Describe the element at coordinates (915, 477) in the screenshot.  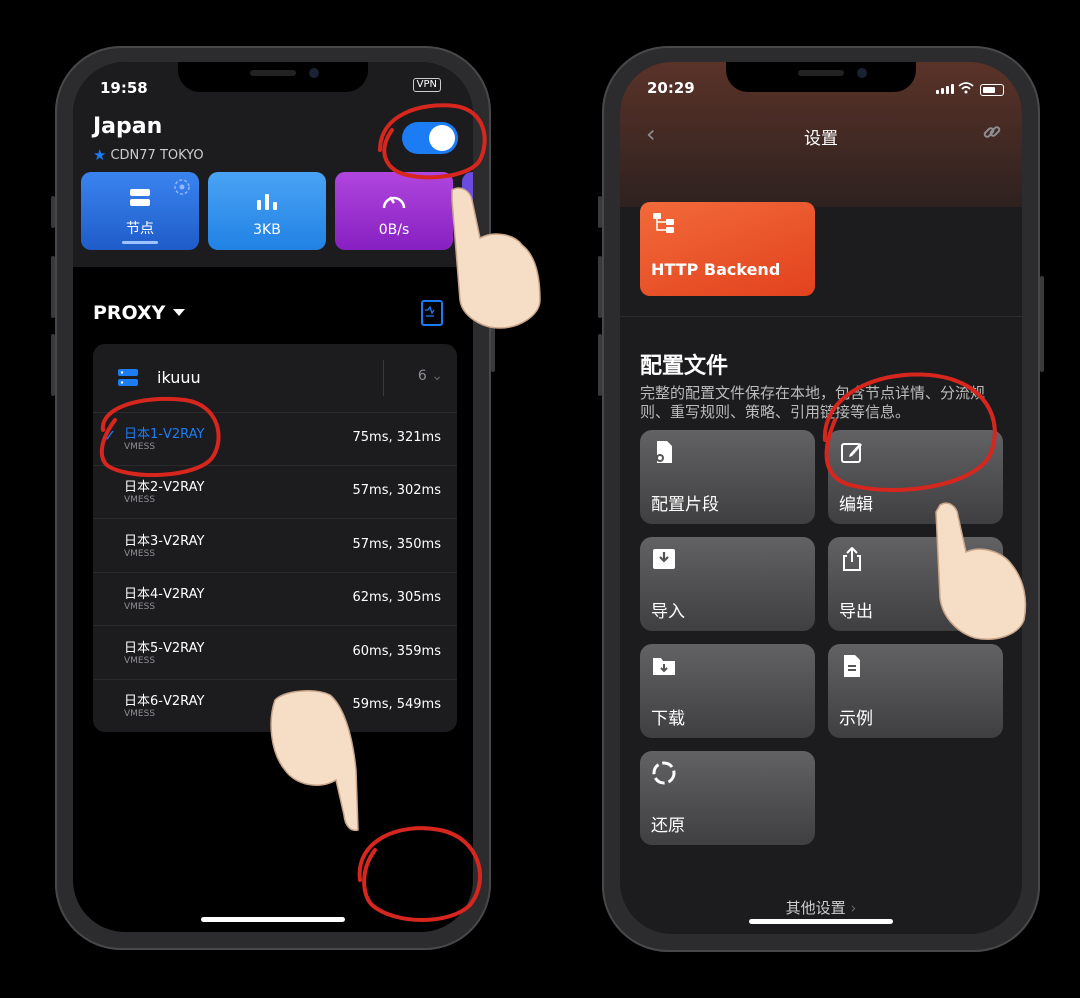
I see `edit-button: 编辑` at that location.